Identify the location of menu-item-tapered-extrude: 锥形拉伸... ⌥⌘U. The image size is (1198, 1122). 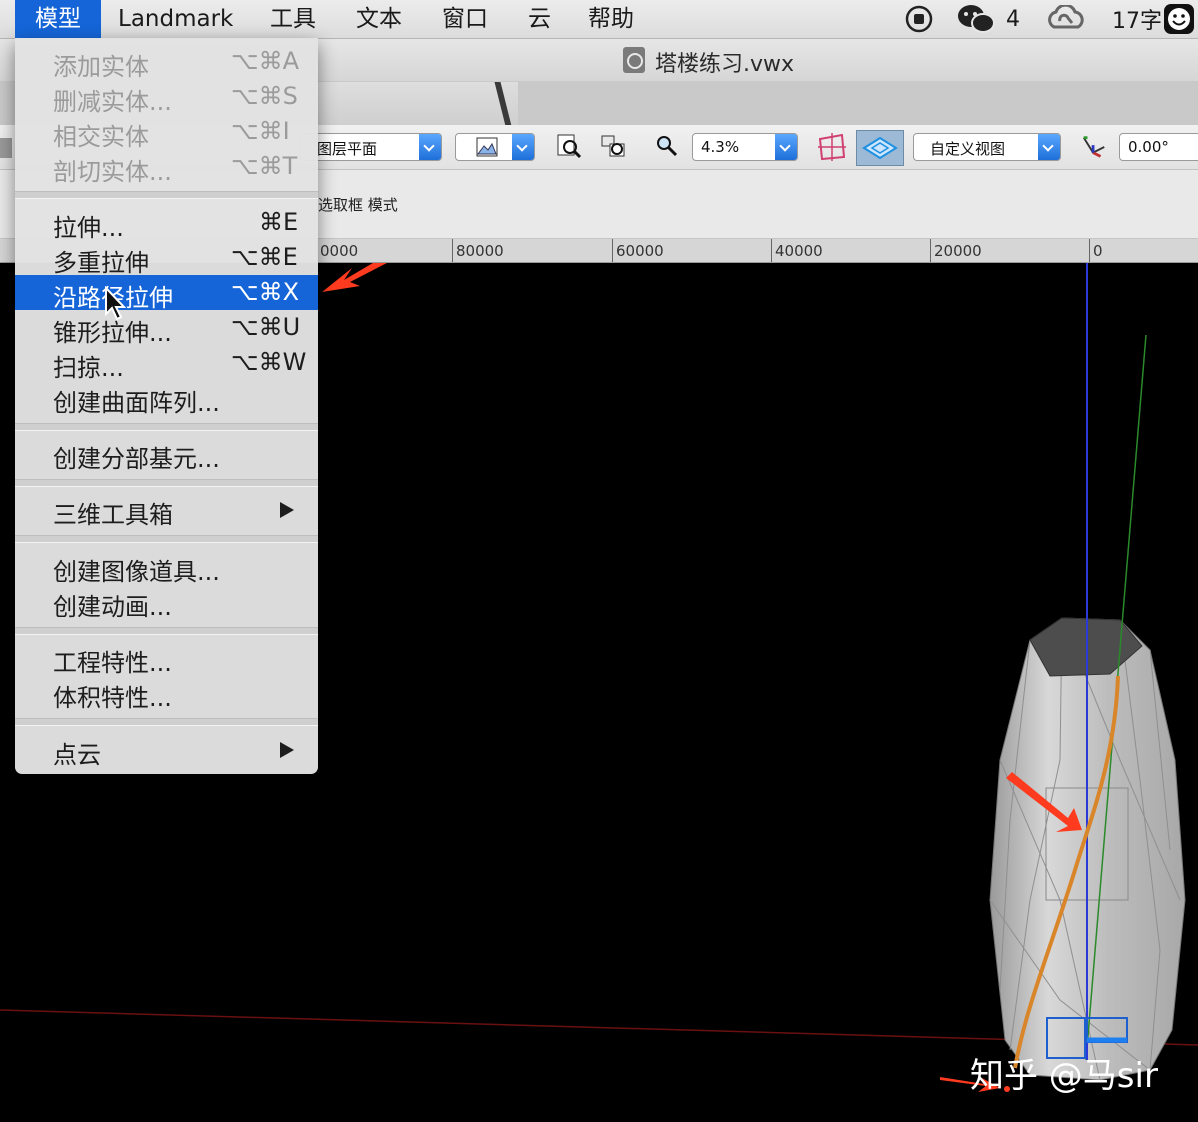
(166, 328).